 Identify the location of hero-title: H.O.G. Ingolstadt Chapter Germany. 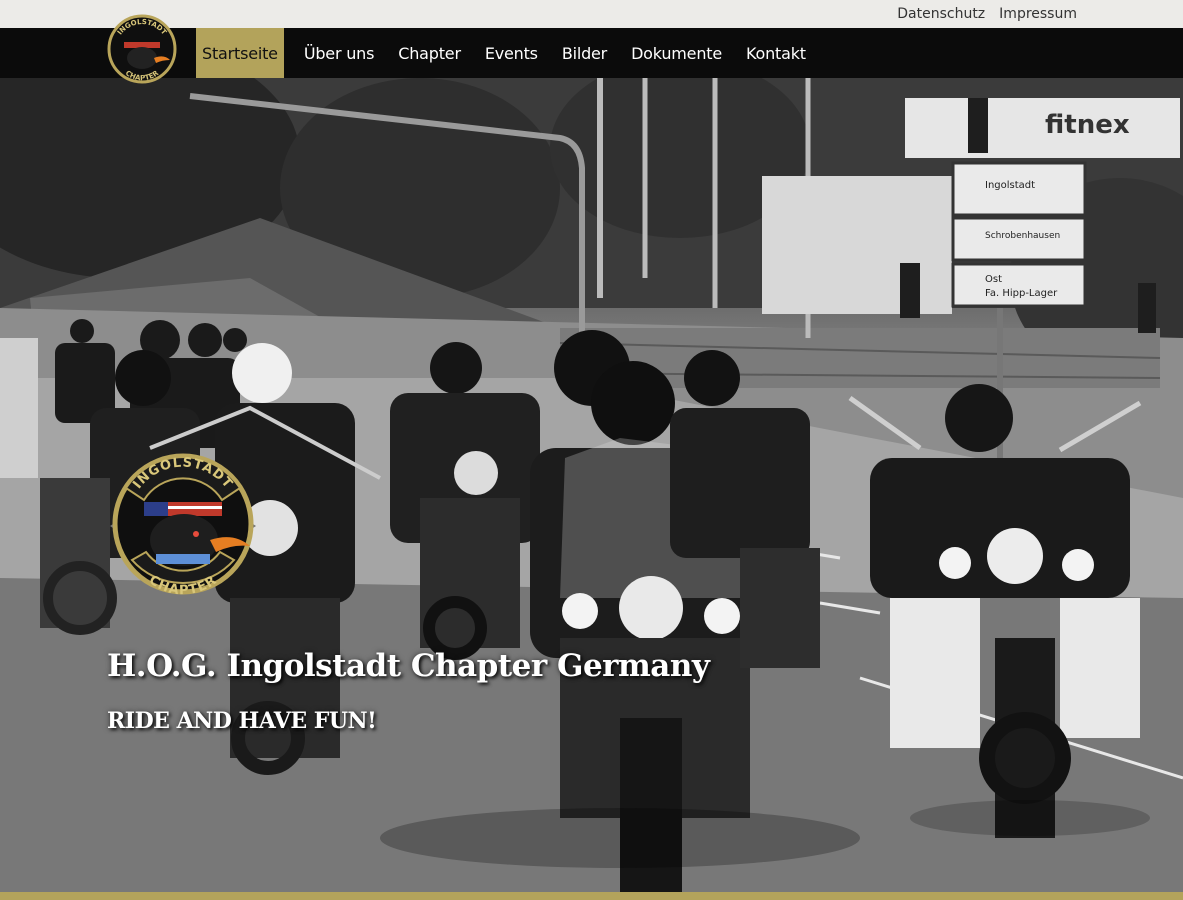
(408, 666).